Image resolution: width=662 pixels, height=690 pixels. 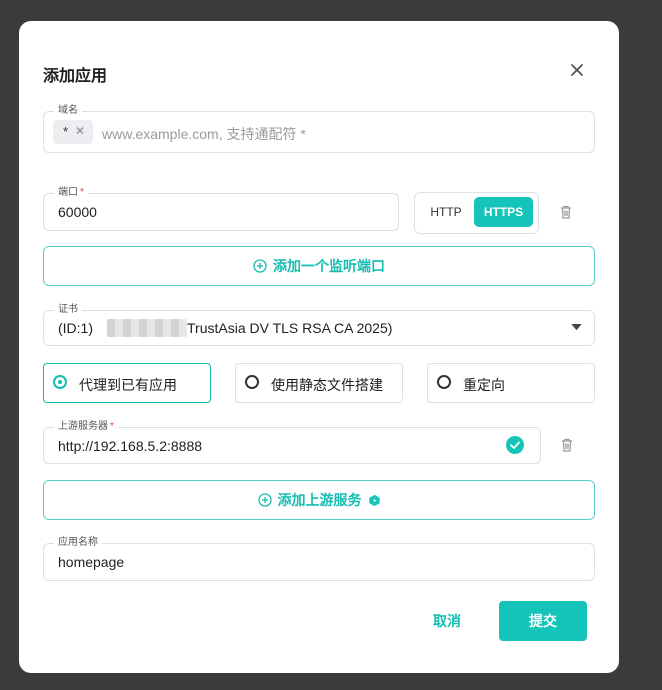 I want to click on add-upstream-button: 添加上游服务, so click(x=319, y=500).